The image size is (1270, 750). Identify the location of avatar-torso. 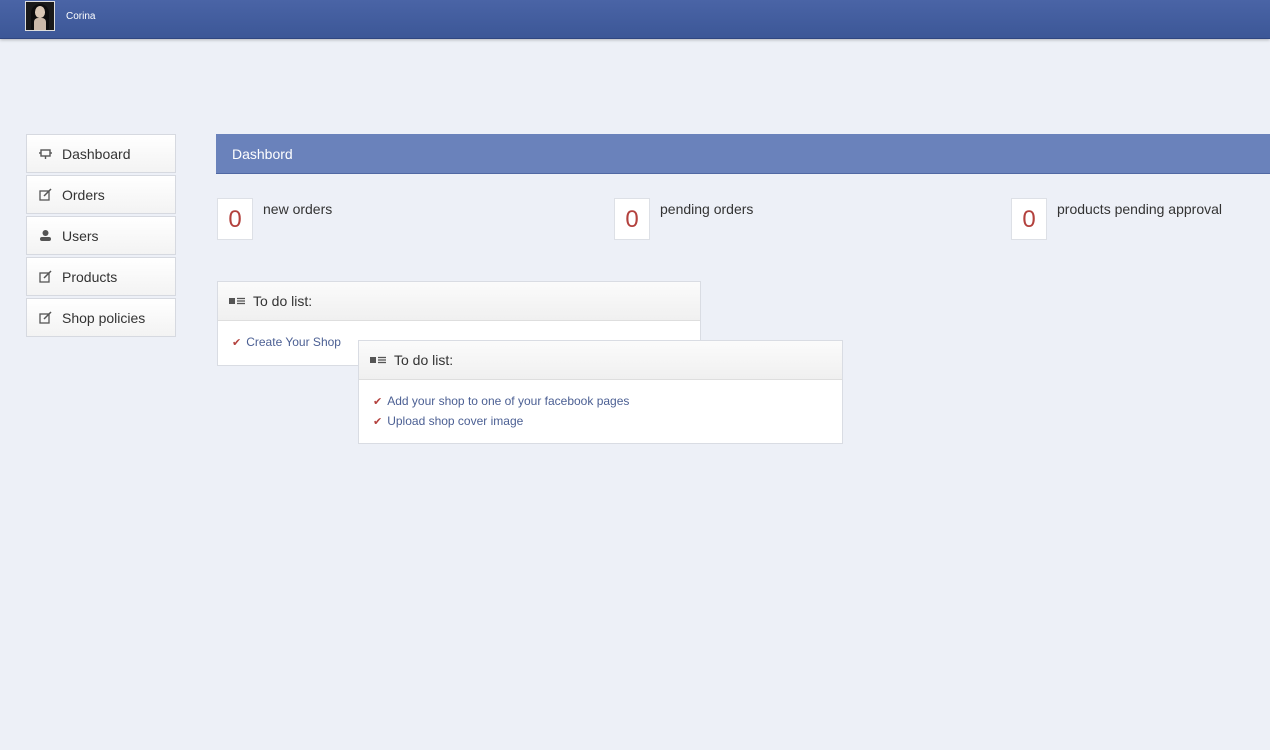
(40, 24).